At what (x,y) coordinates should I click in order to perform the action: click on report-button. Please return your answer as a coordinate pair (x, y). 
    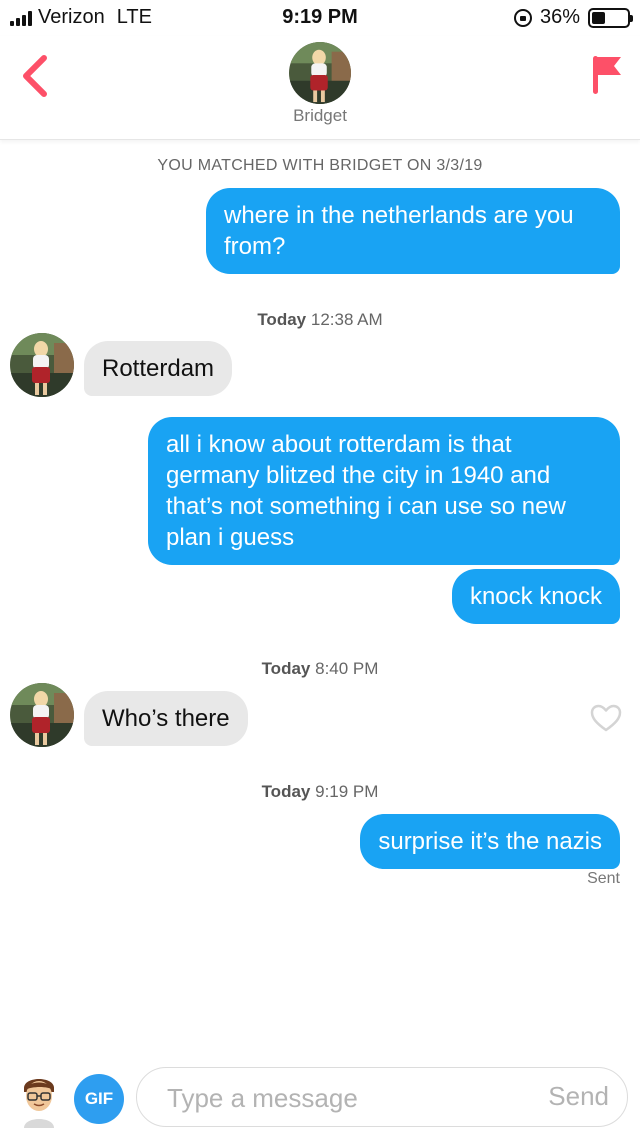
    Looking at the image, I should click on (607, 75).